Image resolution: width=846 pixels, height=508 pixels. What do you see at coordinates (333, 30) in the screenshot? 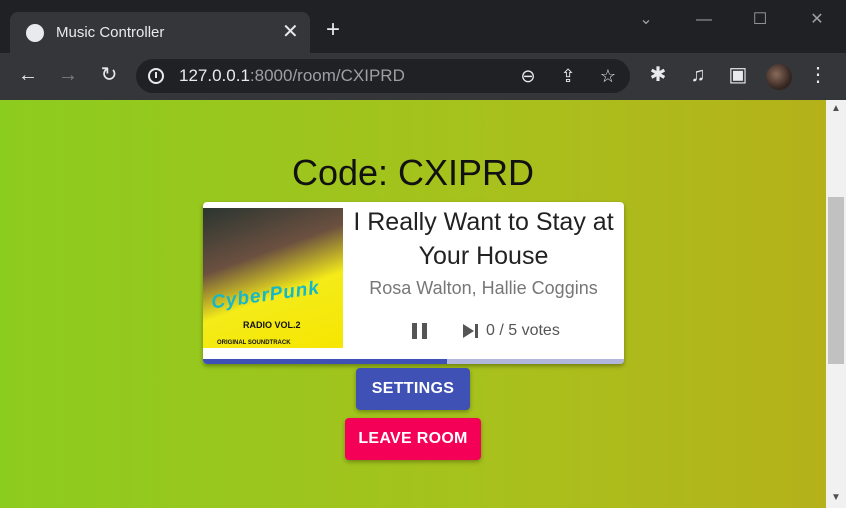
I see `plus-icon: +` at bounding box center [333, 30].